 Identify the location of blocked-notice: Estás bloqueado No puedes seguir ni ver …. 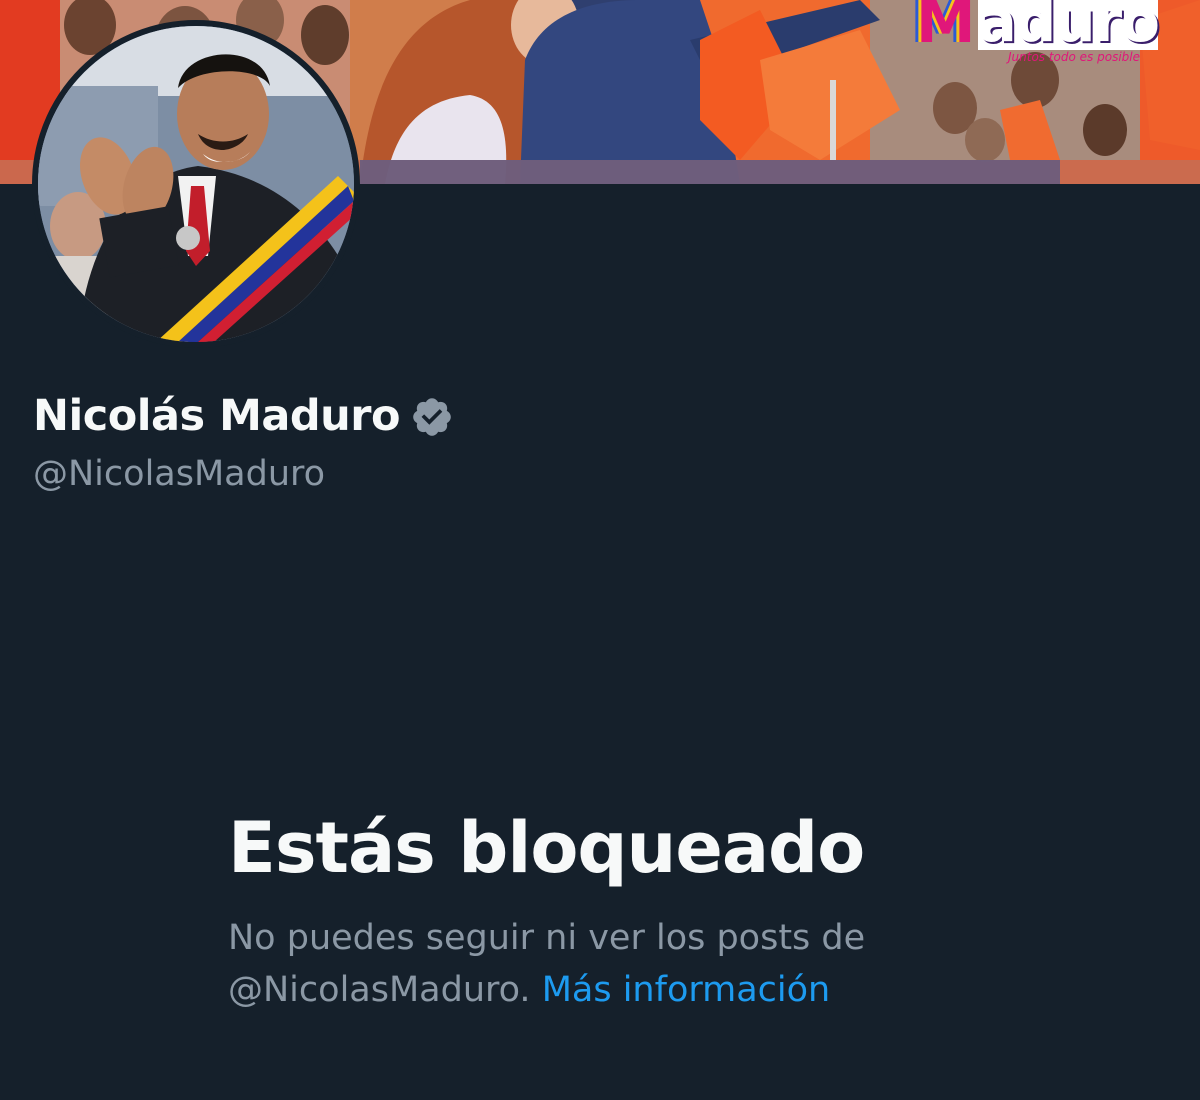
(608, 911).